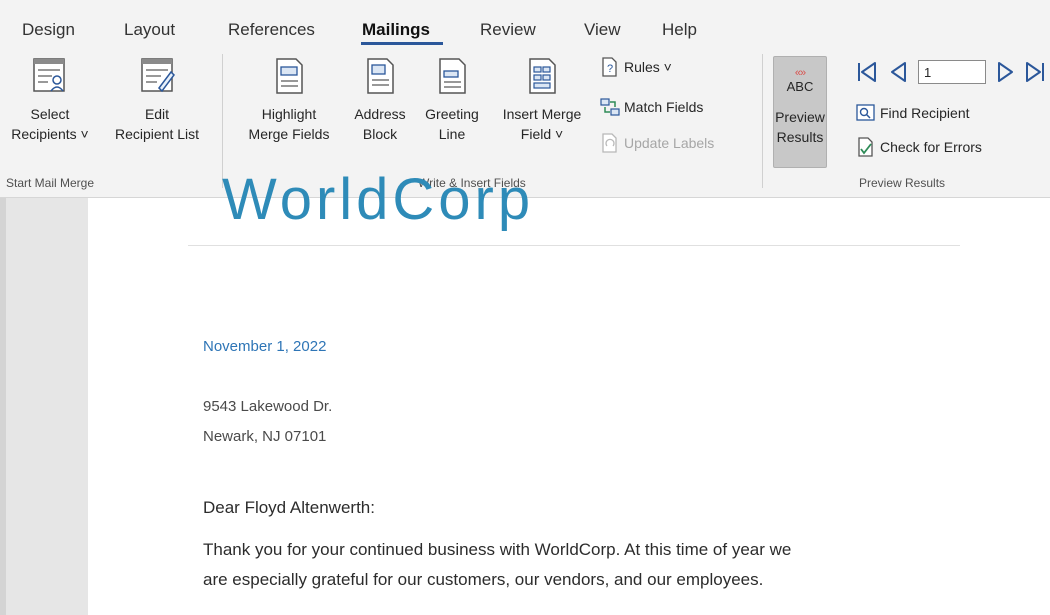  What do you see at coordinates (268, 406) in the screenshot?
I see `address-line-1: 9543 Lakewood Dr.` at bounding box center [268, 406].